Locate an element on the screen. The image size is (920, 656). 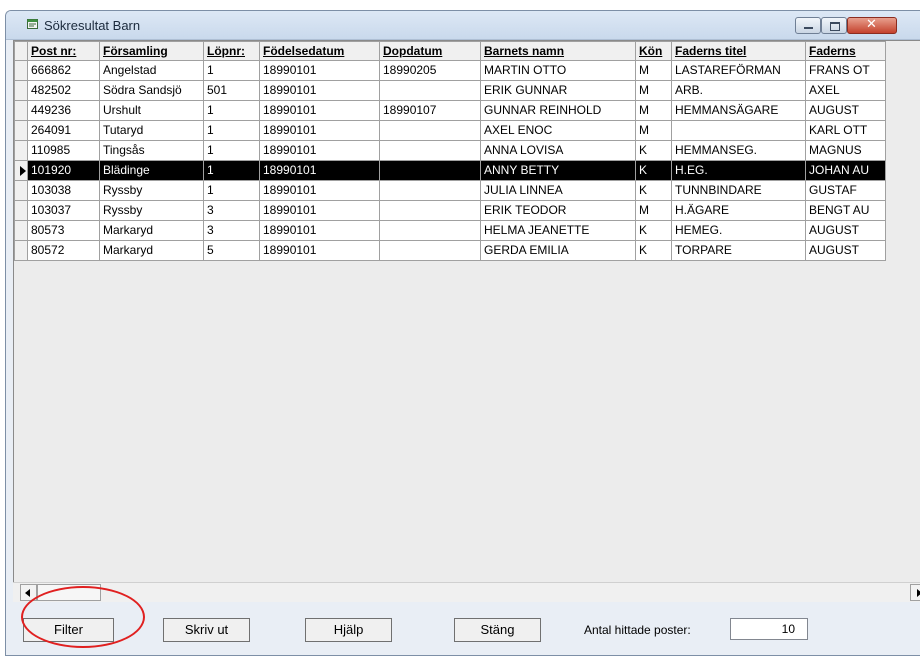
table-cell: 110985 is located at coordinates (63, 150).